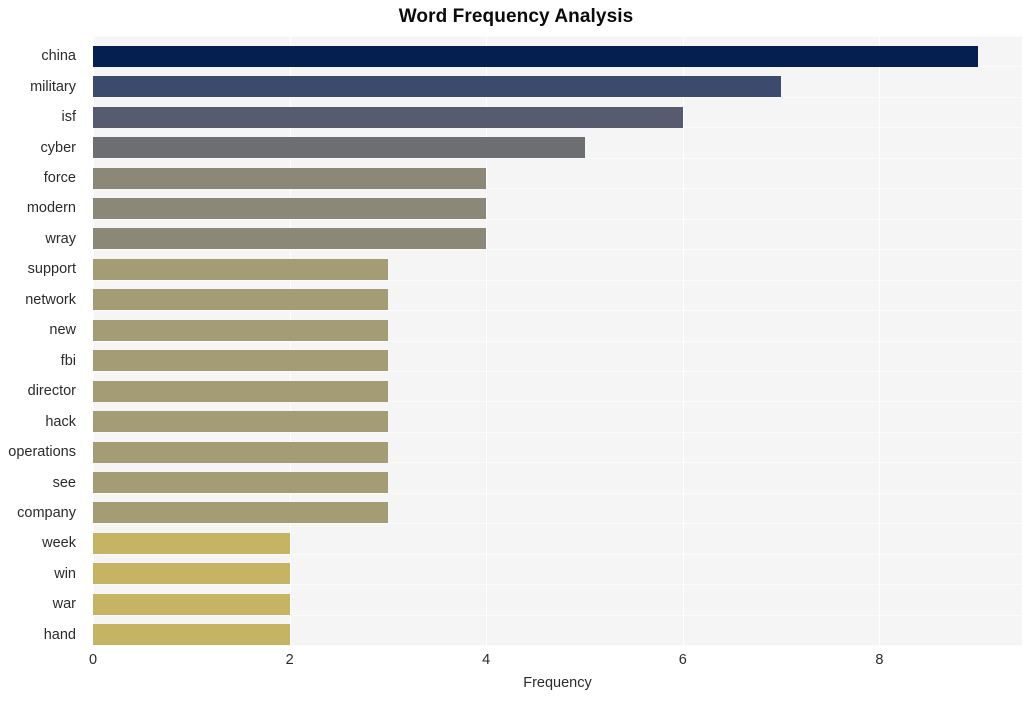  Describe the element at coordinates (64, 604) in the screenshot. I see `y-axis-tick-label: war` at that location.